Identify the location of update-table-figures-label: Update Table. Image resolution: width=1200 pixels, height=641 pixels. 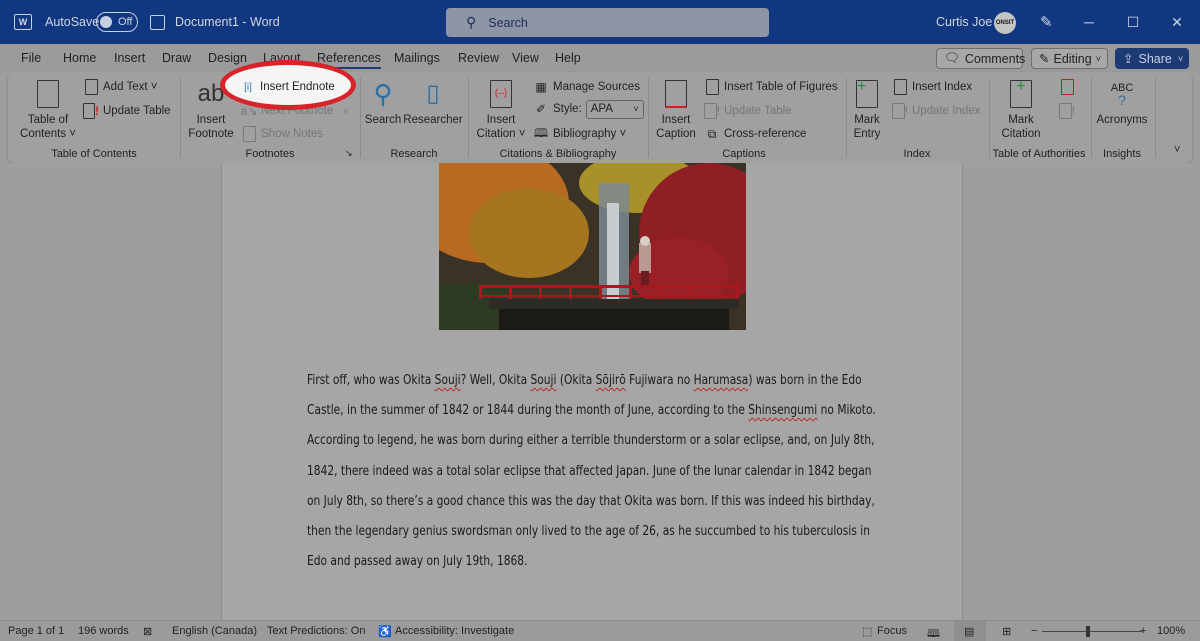
(758, 111).